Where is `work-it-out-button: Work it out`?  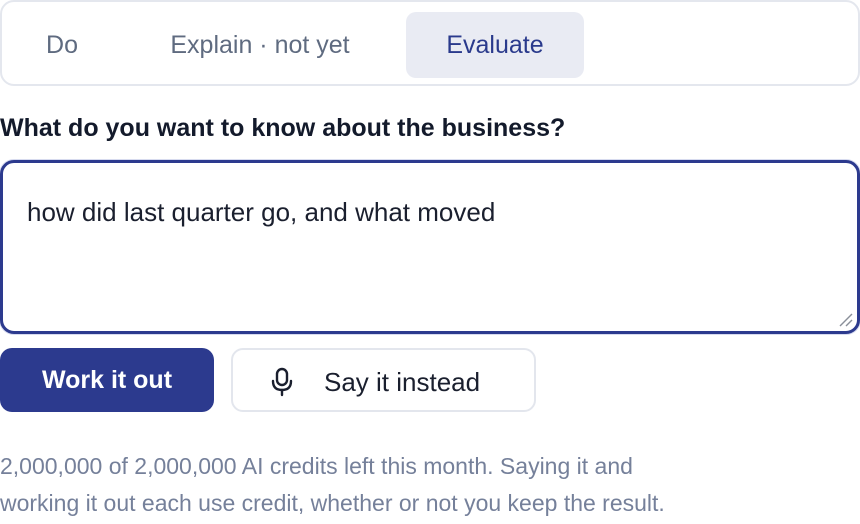 work-it-out-button: Work it out is located at coordinates (107, 380).